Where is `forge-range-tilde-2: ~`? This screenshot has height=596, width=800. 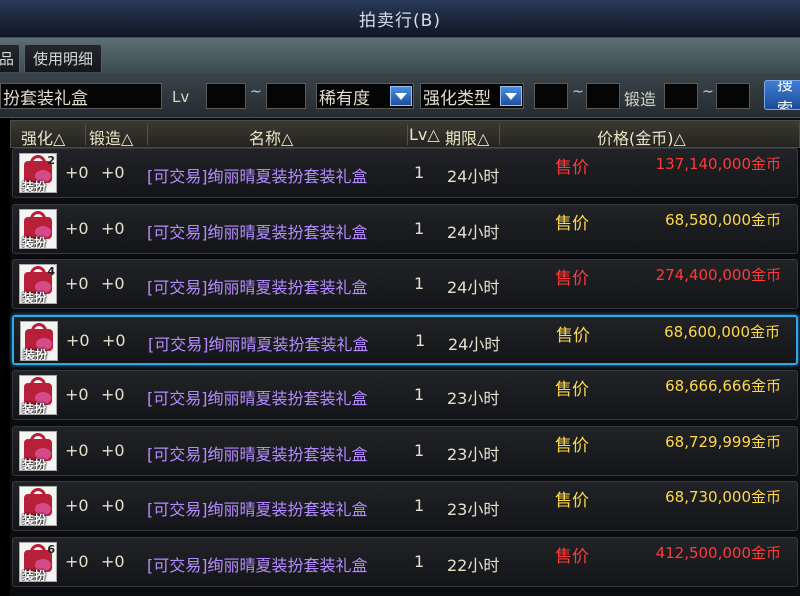
forge-range-tilde-2: ~ is located at coordinates (708, 92).